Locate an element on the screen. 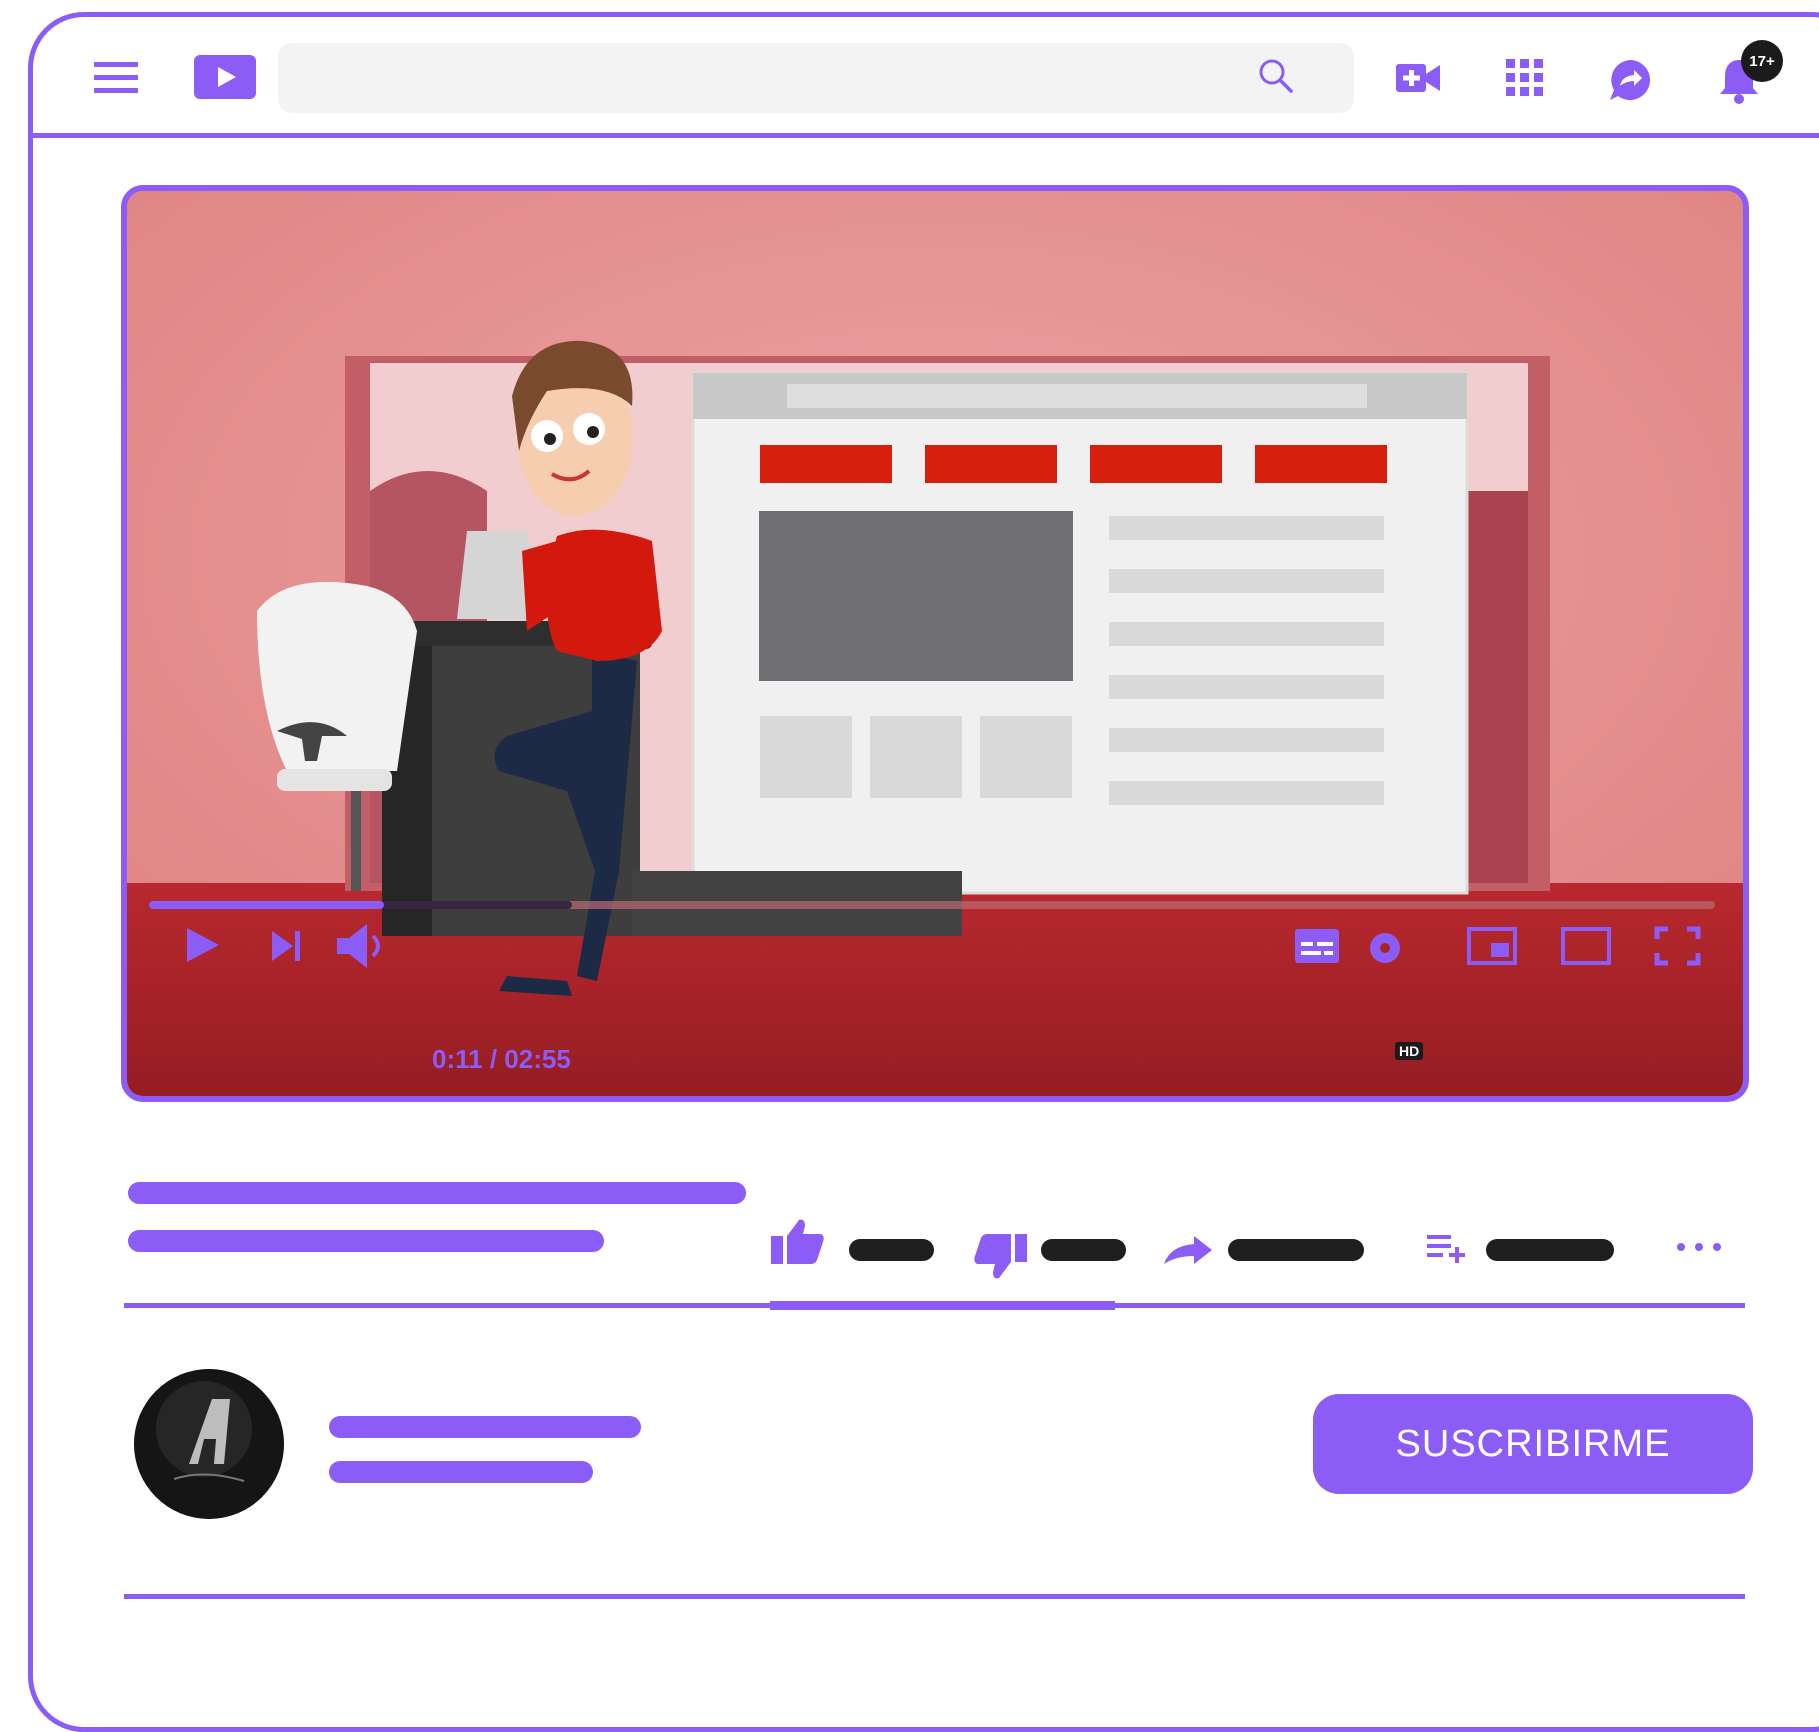  play-logo-icon is located at coordinates (225, 77).